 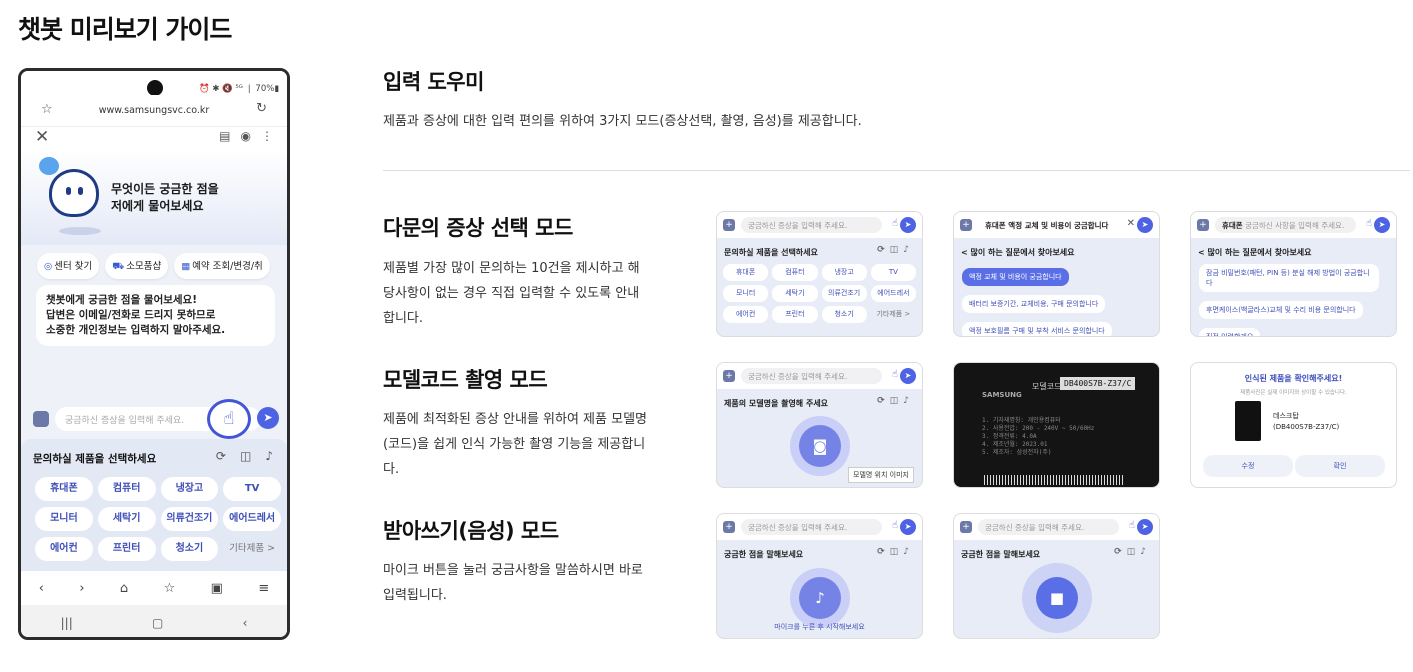 What do you see at coordinates (42, 137) in the screenshot?
I see `close-icon: ✕` at bounding box center [42, 137].